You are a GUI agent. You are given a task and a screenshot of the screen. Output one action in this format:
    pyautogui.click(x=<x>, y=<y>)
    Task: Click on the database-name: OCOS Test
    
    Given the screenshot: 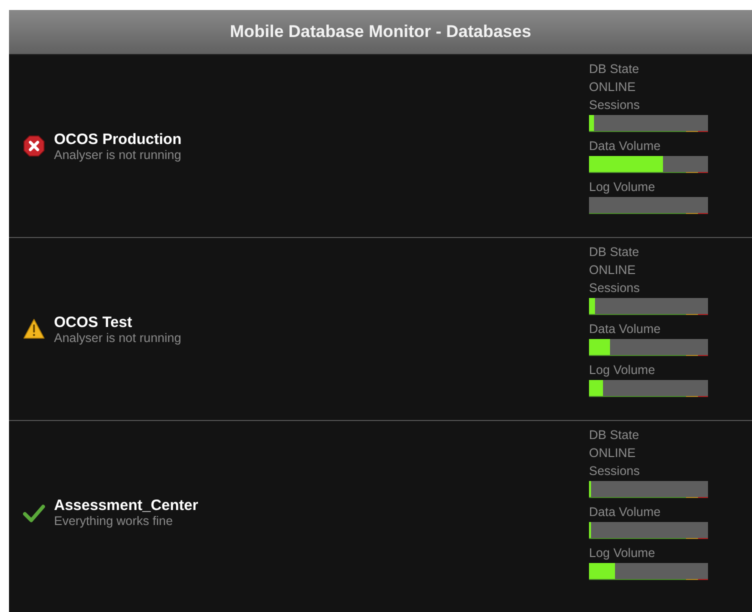 What is the action you would take?
    pyautogui.click(x=94, y=322)
    